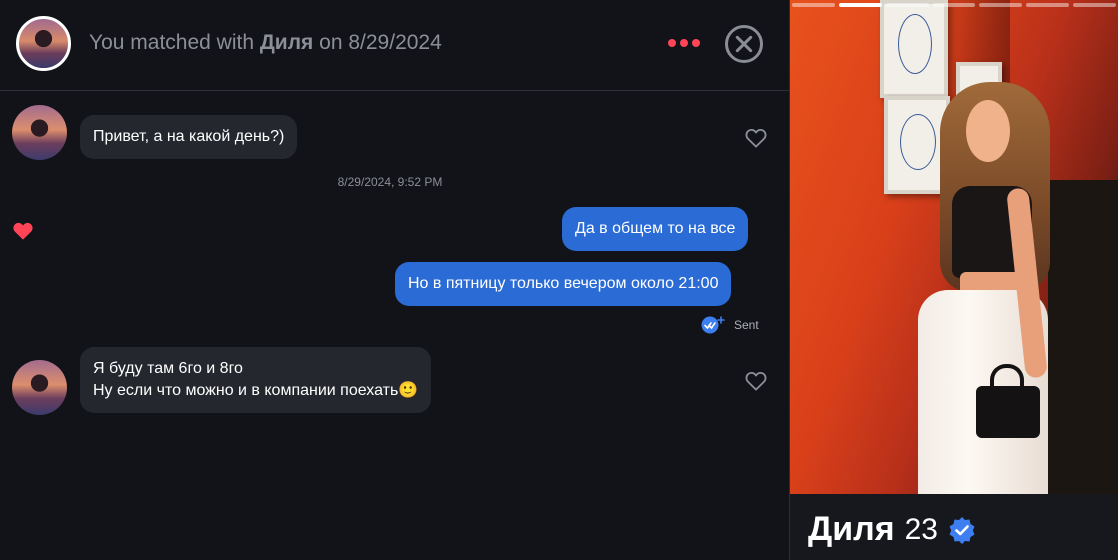 This screenshot has height=560, width=1118. I want to click on message-status: Sent, so click(729, 325).